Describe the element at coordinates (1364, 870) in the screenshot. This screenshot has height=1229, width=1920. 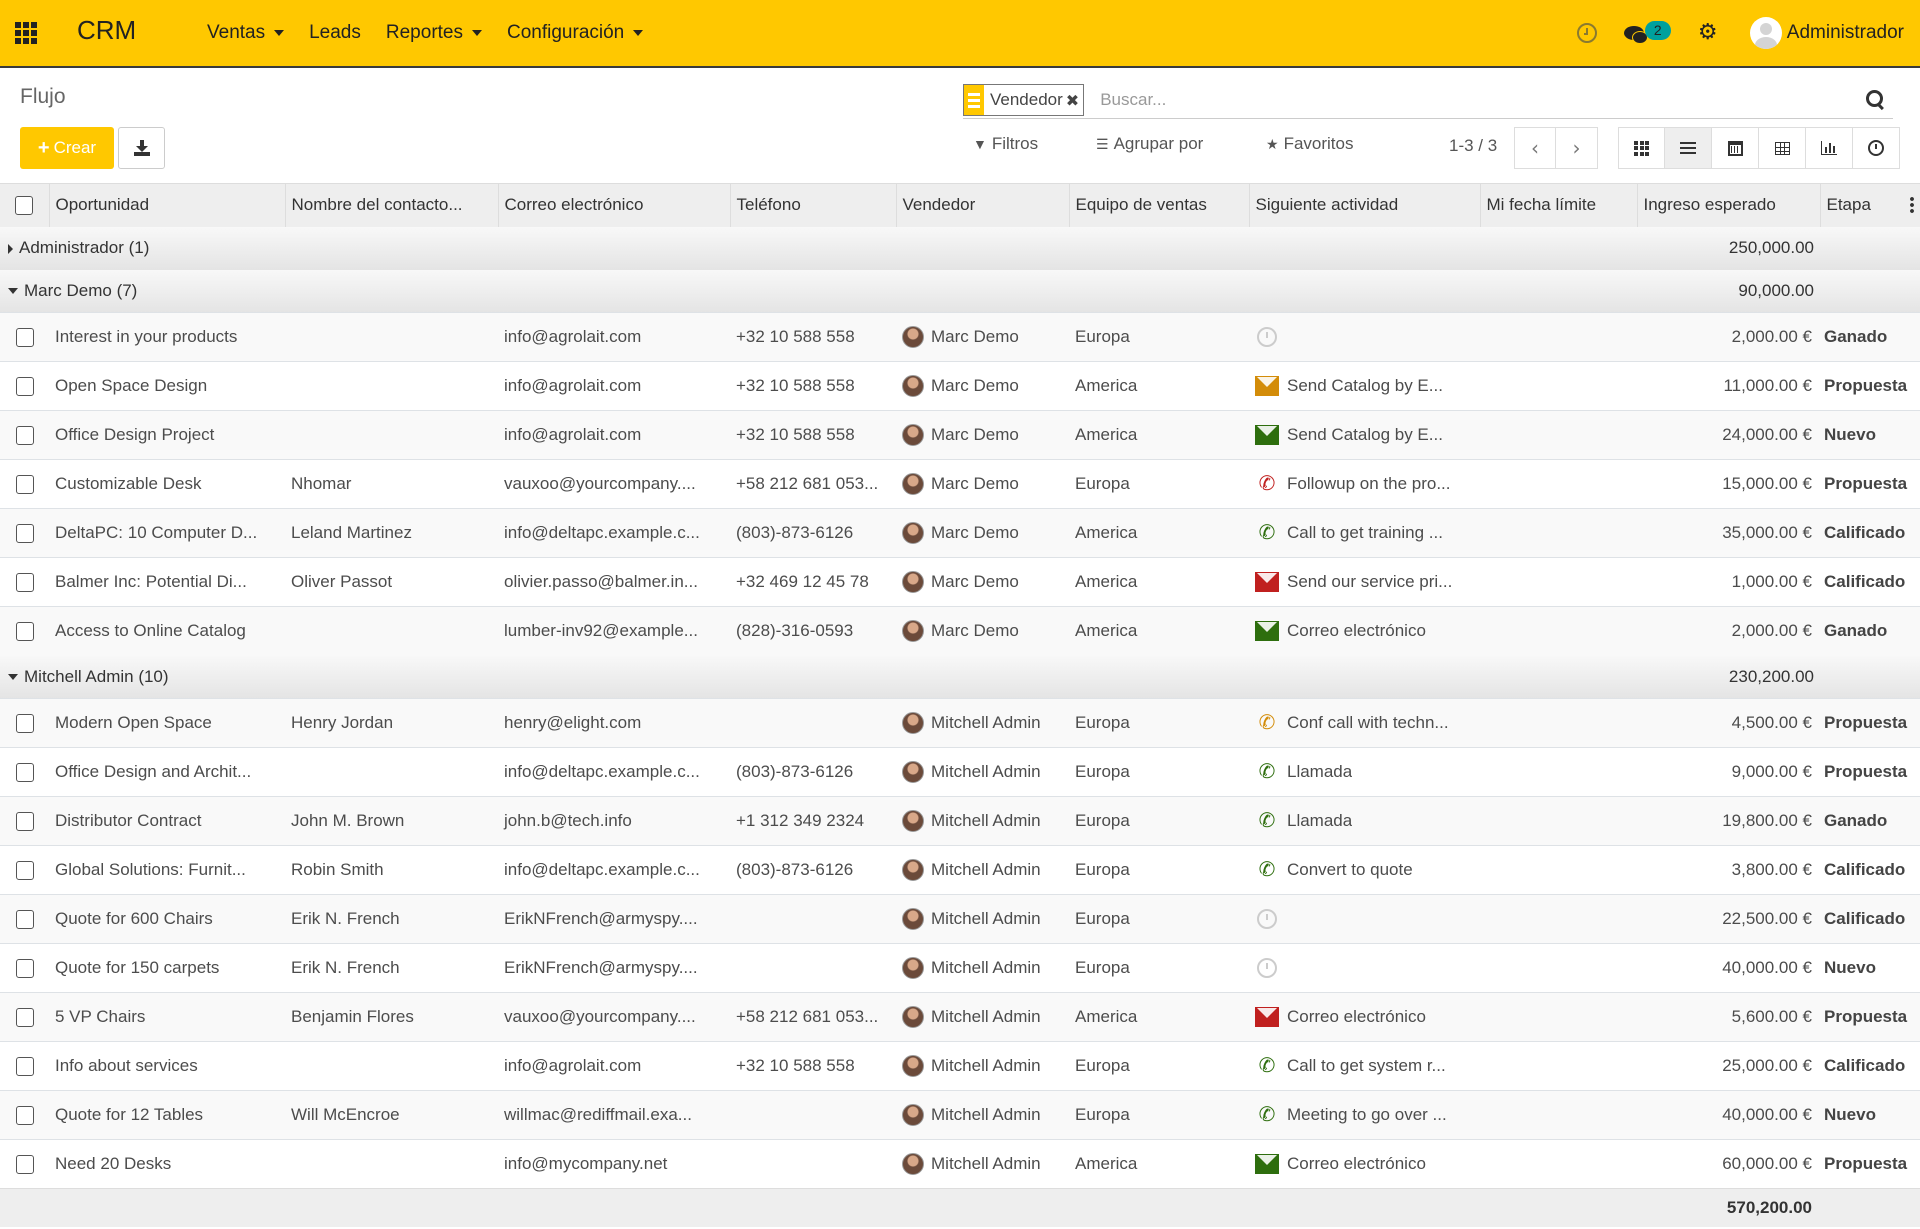
I see `activity: ✆ Convert to quote` at that location.